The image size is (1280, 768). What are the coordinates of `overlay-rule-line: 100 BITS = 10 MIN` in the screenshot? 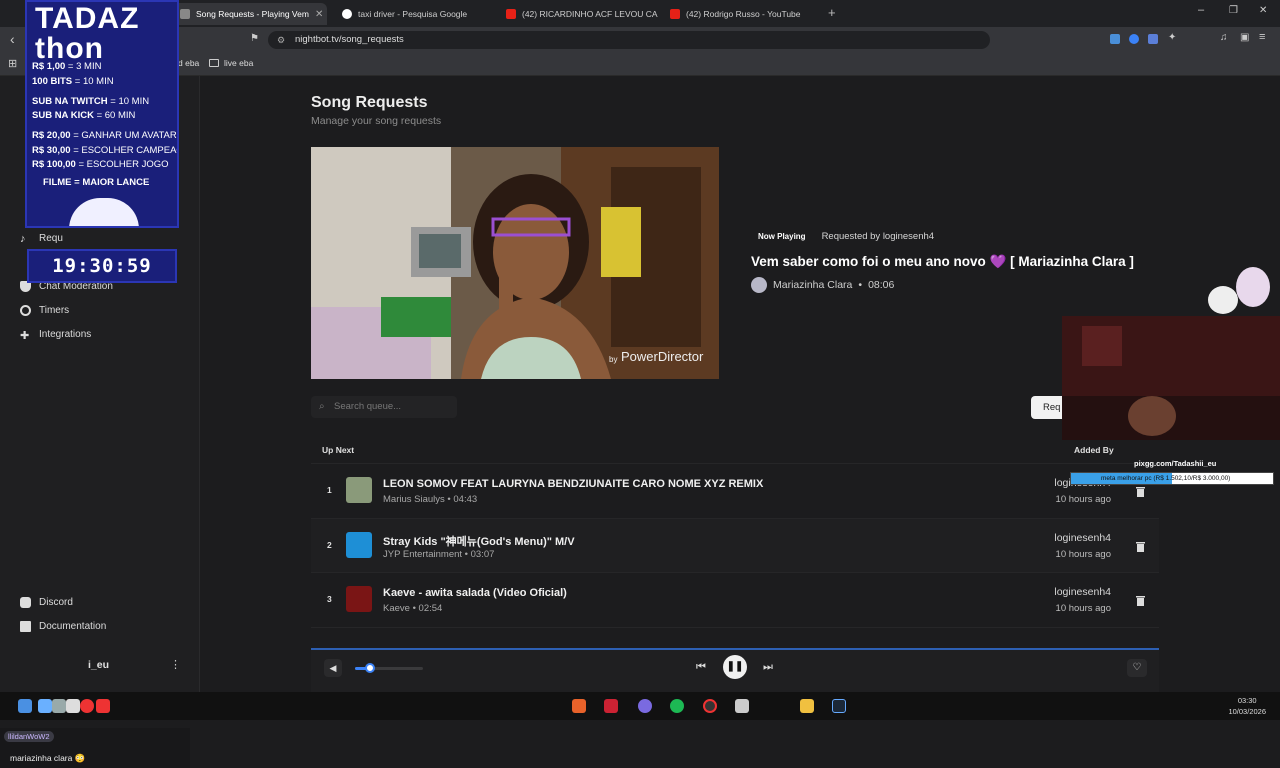 It's located at (73, 81).